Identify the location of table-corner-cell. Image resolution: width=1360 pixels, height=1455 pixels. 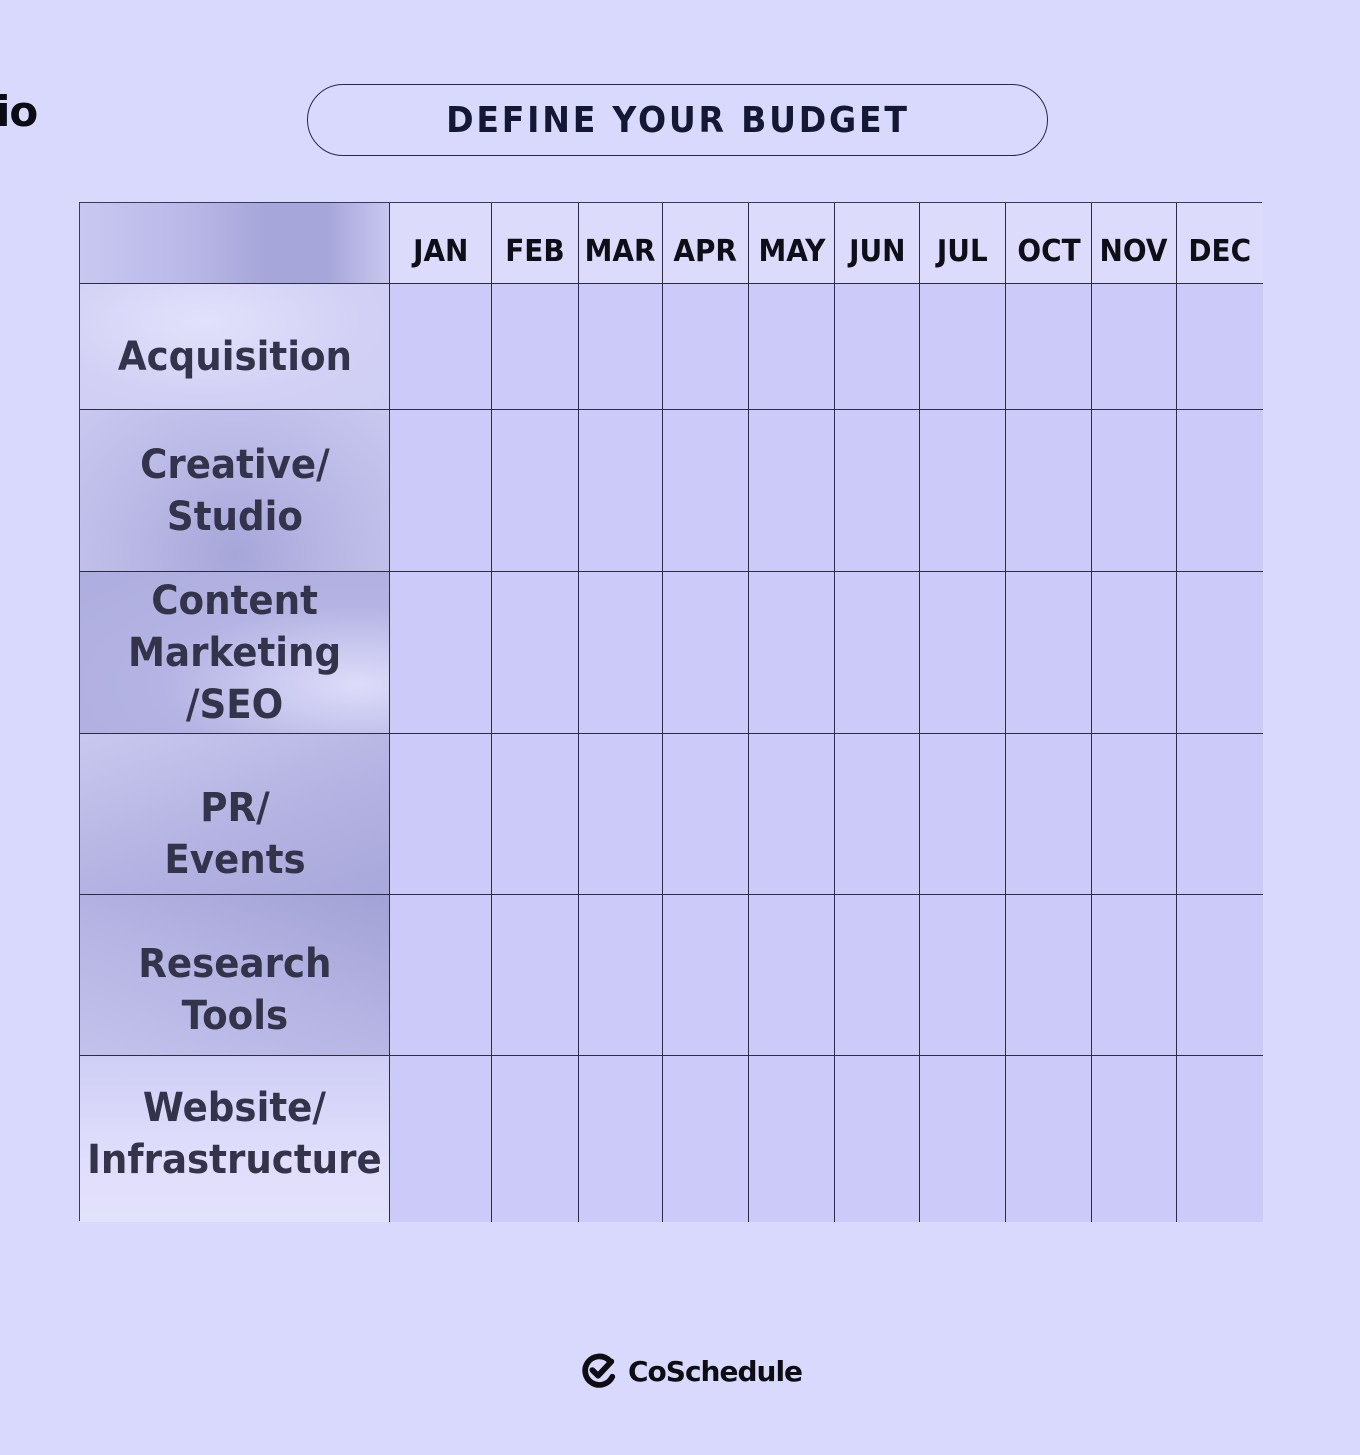
(235, 243).